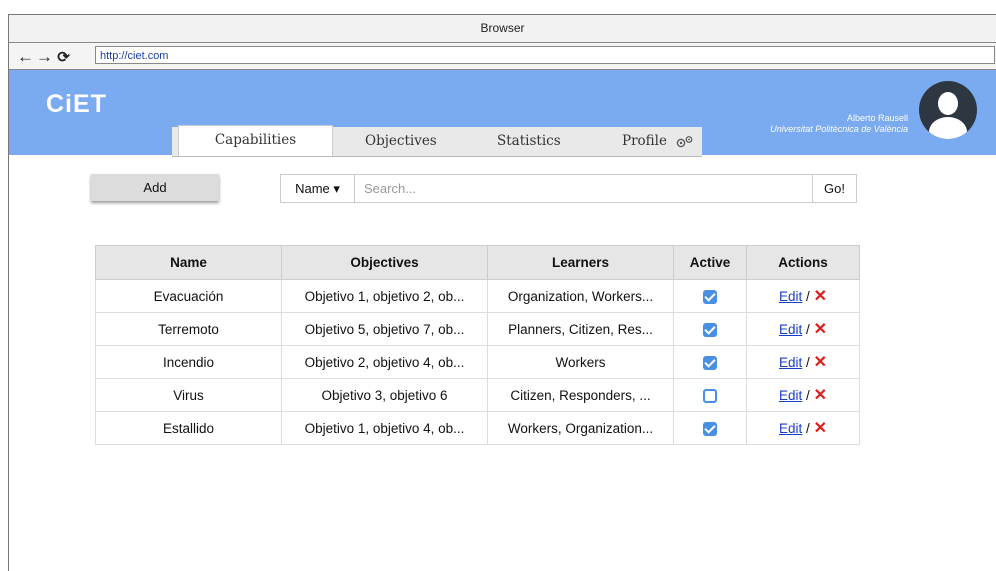 Image resolution: width=996 pixels, height=571 pixels. I want to click on add-button: Add, so click(155, 187).